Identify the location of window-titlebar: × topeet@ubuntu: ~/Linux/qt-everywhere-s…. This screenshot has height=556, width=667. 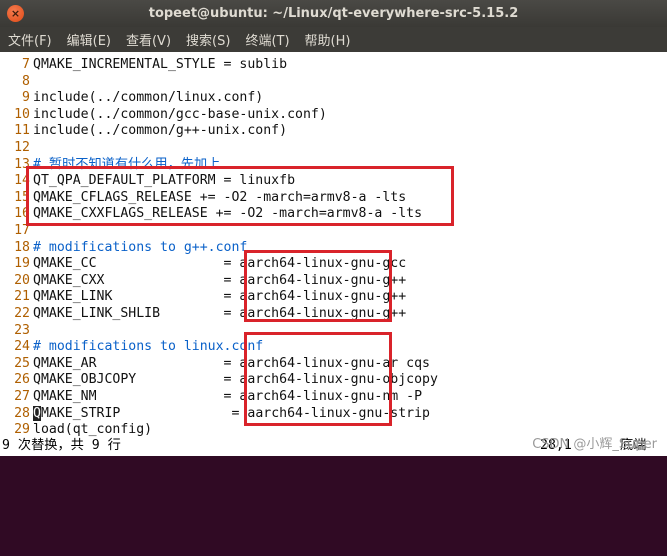
(333, 13).